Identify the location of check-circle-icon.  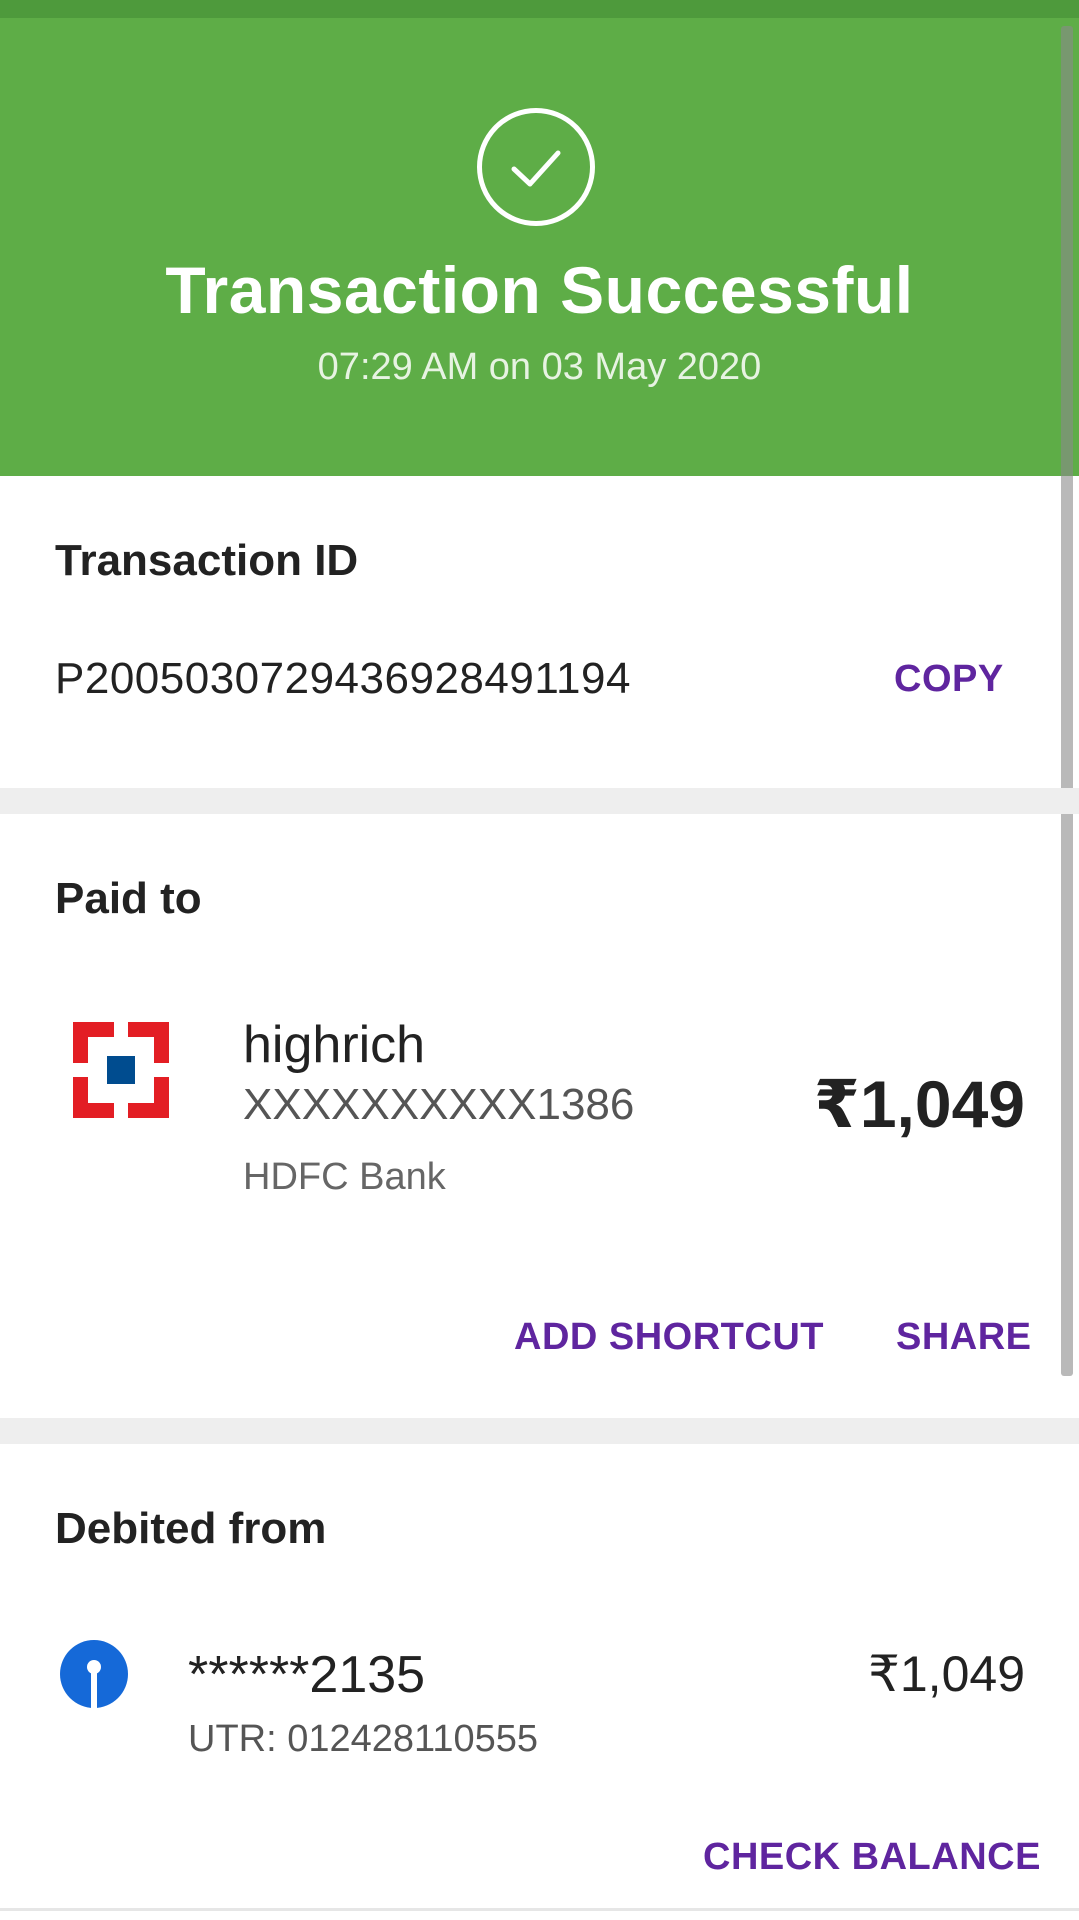
(536, 167).